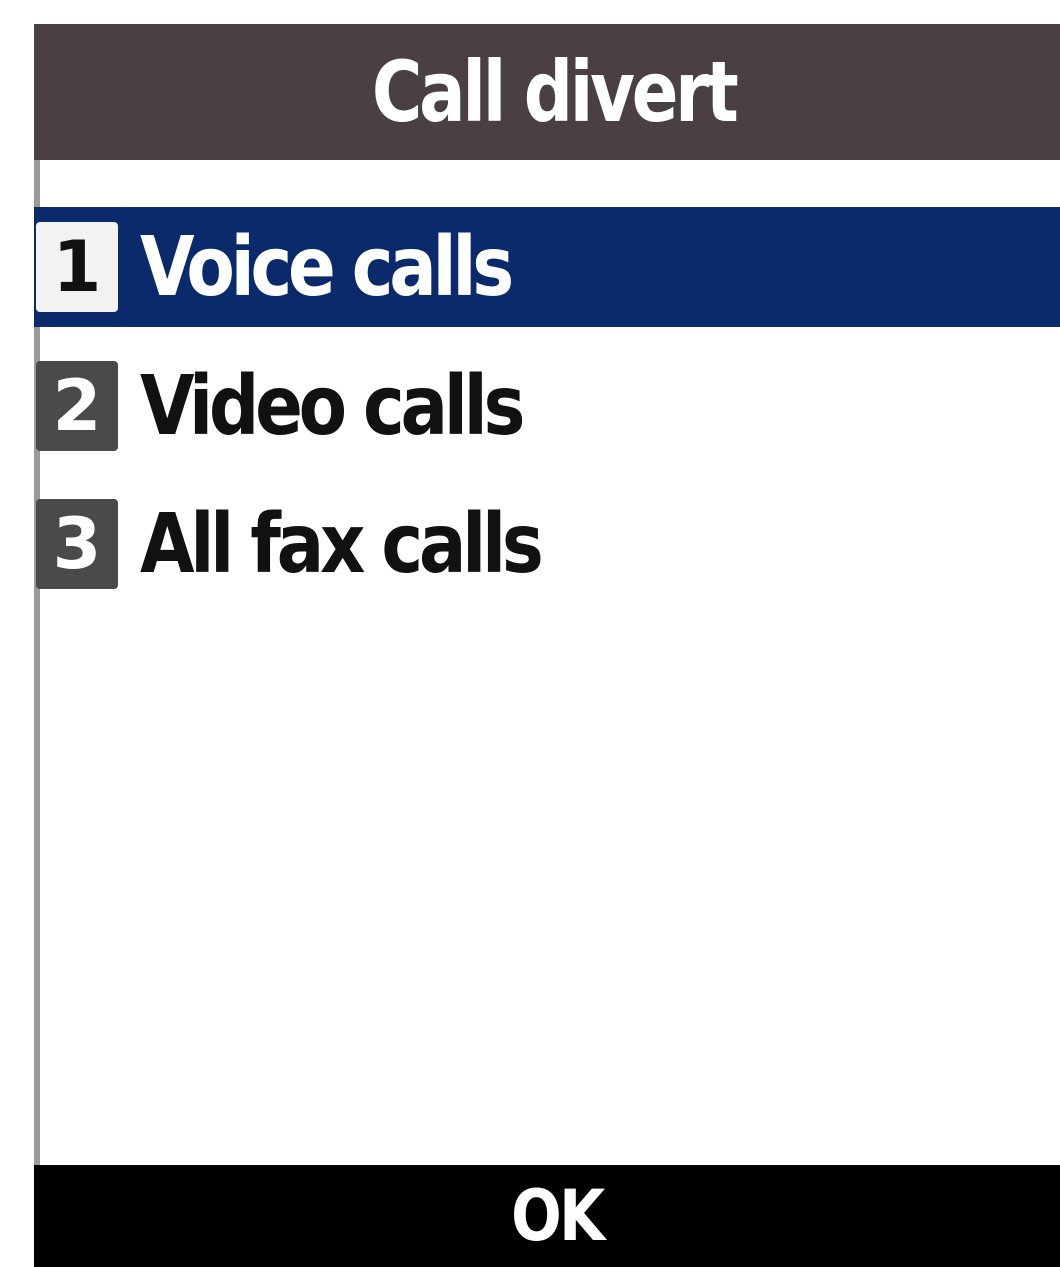 This screenshot has width=1060, height=1267. Describe the element at coordinates (333, 406) in the screenshot. I see `menu-item-label: Video calls` at that location.